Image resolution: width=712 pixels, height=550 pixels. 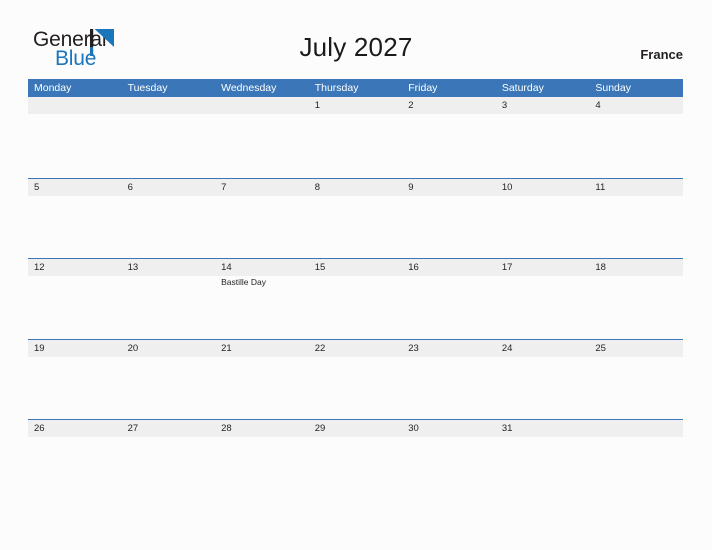 I want to click on day-number: 6, so click(x=130, y=187).